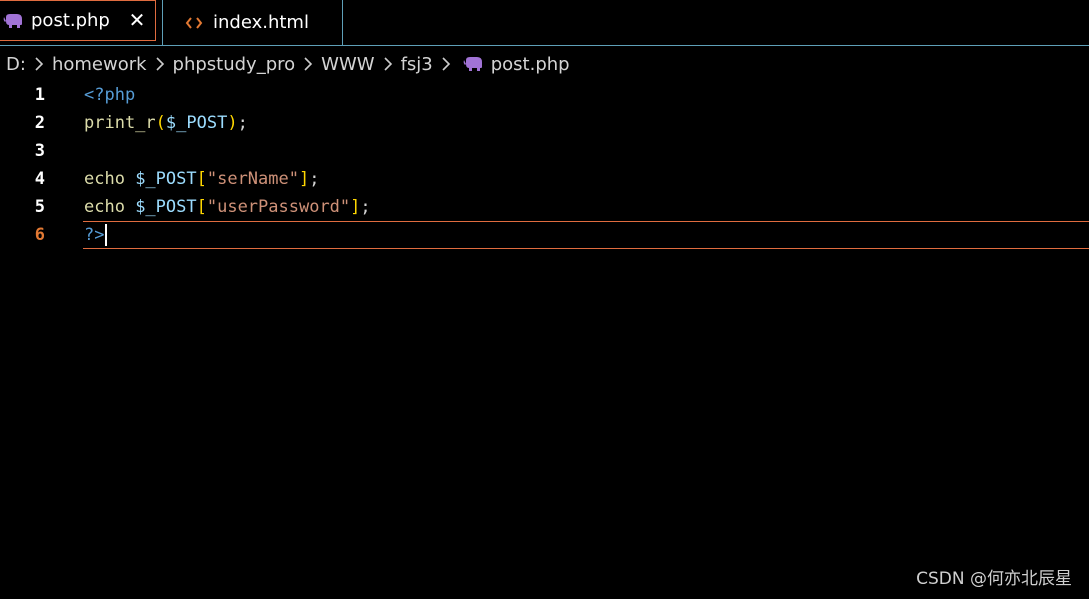  I want to click on code-token: <?php, so click(110, 95).